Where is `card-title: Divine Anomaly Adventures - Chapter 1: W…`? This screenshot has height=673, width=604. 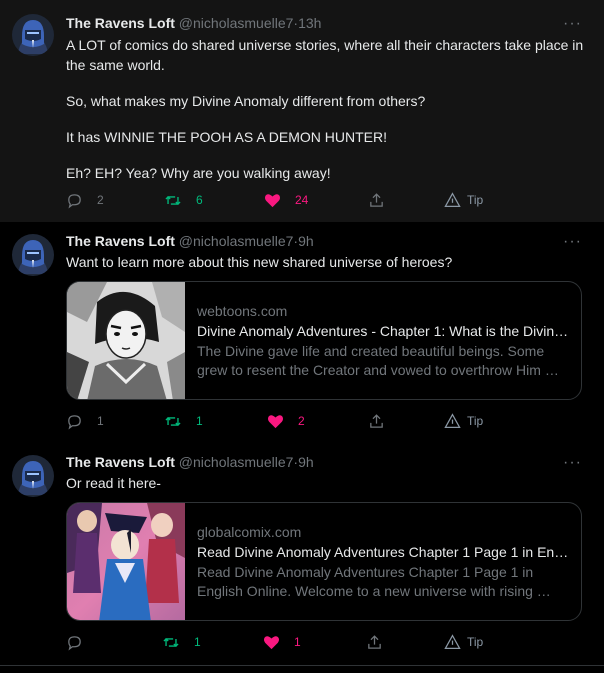
card-title: Divine Anomaly Adventures - Chapter 1: W… is located at coordinates (386, 331).